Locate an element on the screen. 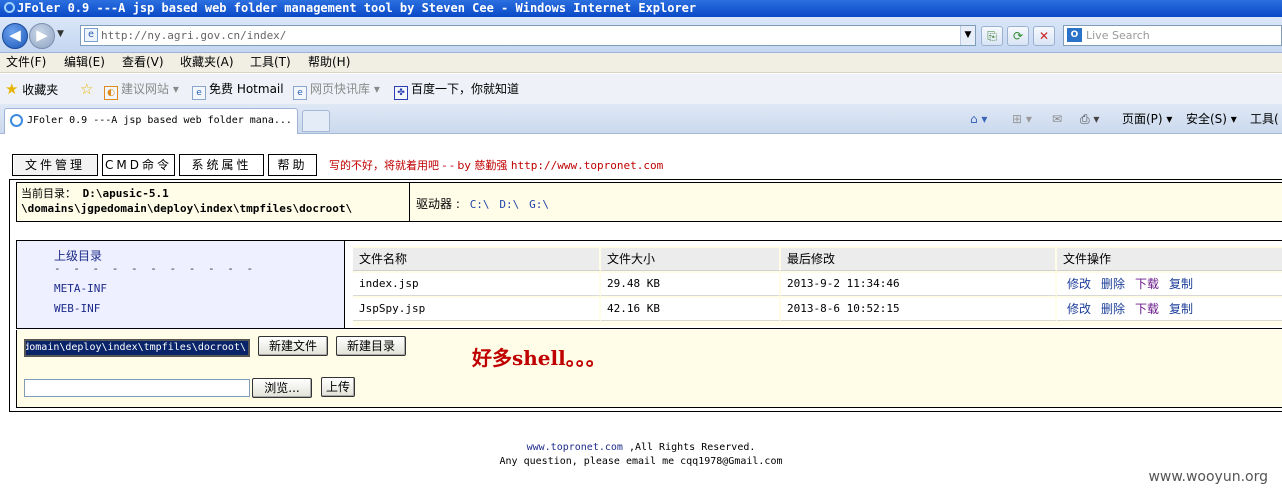 The width and height of the screenshot is (1282, 489). tools-menu: 工具( is located at coordinates (1264, 119).